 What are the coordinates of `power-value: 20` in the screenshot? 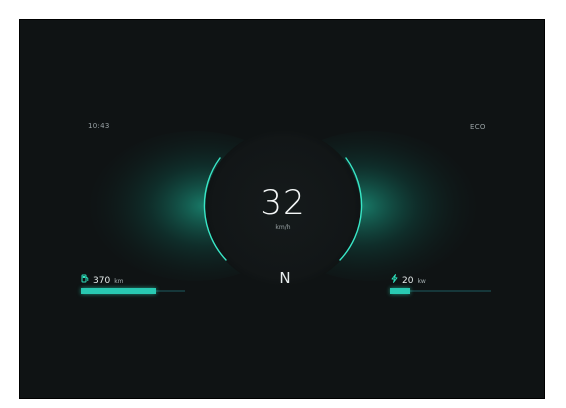 It's located at (408, 281).